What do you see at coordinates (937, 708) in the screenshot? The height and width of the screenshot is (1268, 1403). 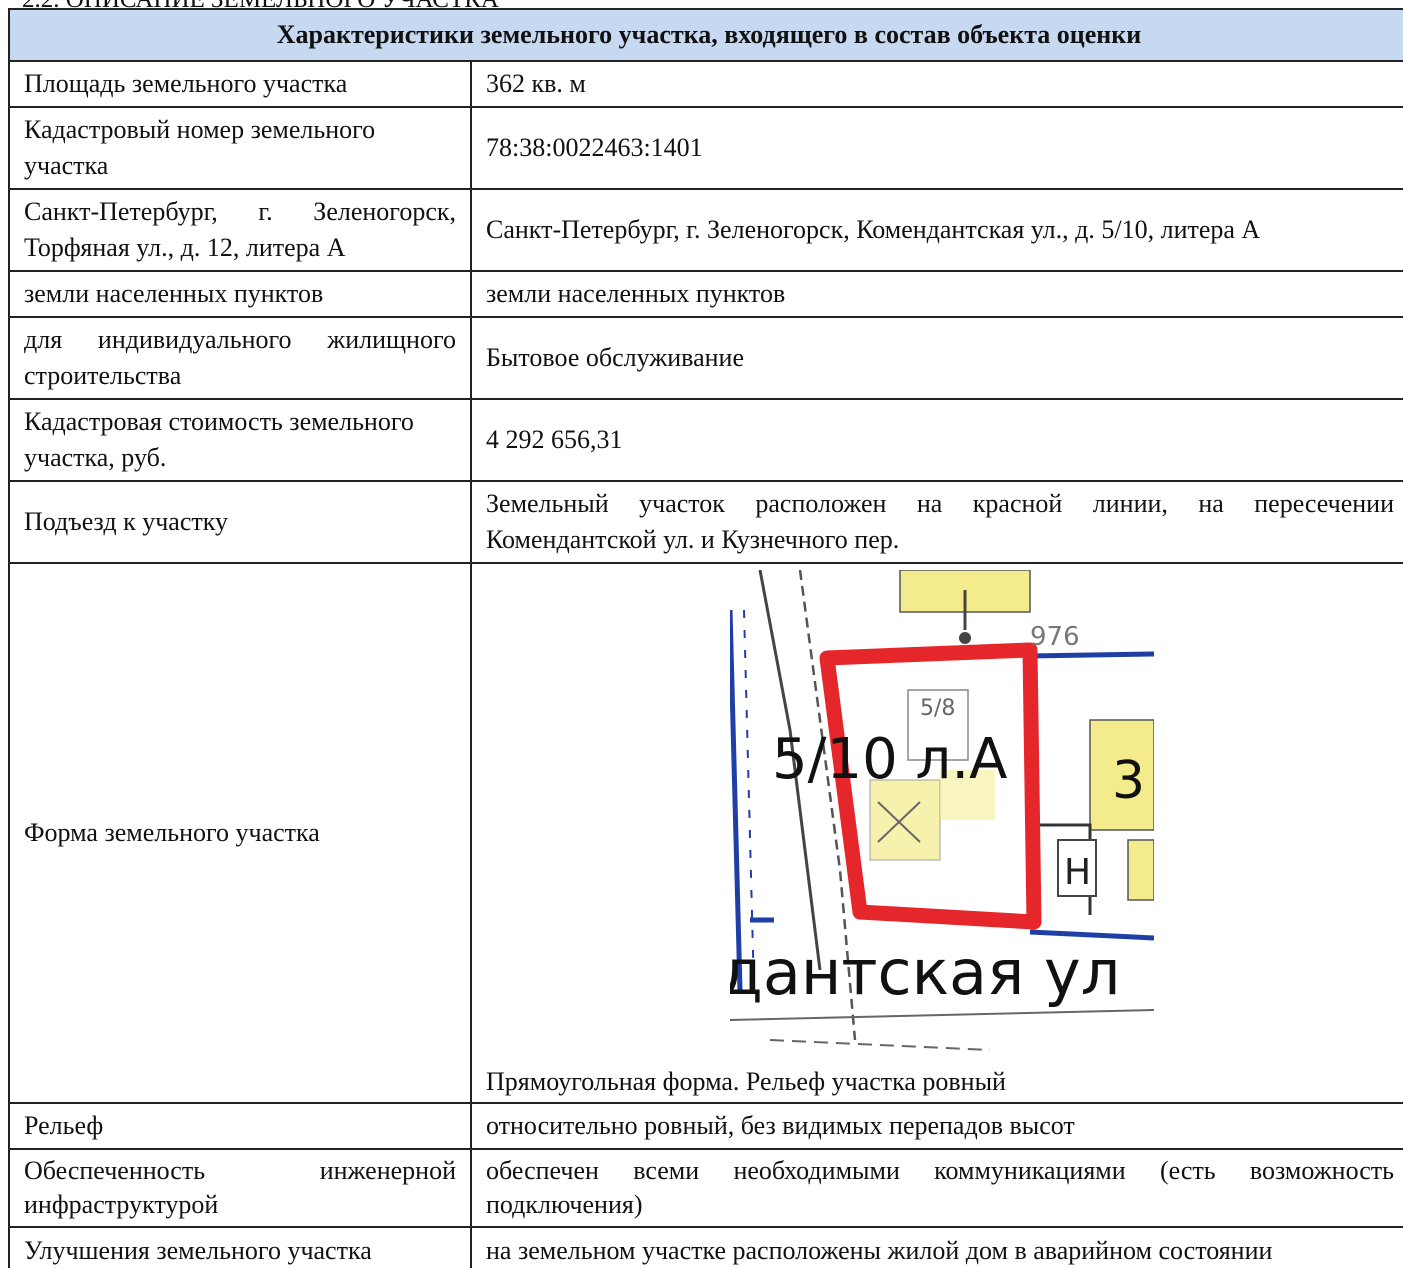 I see `small-plot-label: 5/8` at bounding box center [937, 708].